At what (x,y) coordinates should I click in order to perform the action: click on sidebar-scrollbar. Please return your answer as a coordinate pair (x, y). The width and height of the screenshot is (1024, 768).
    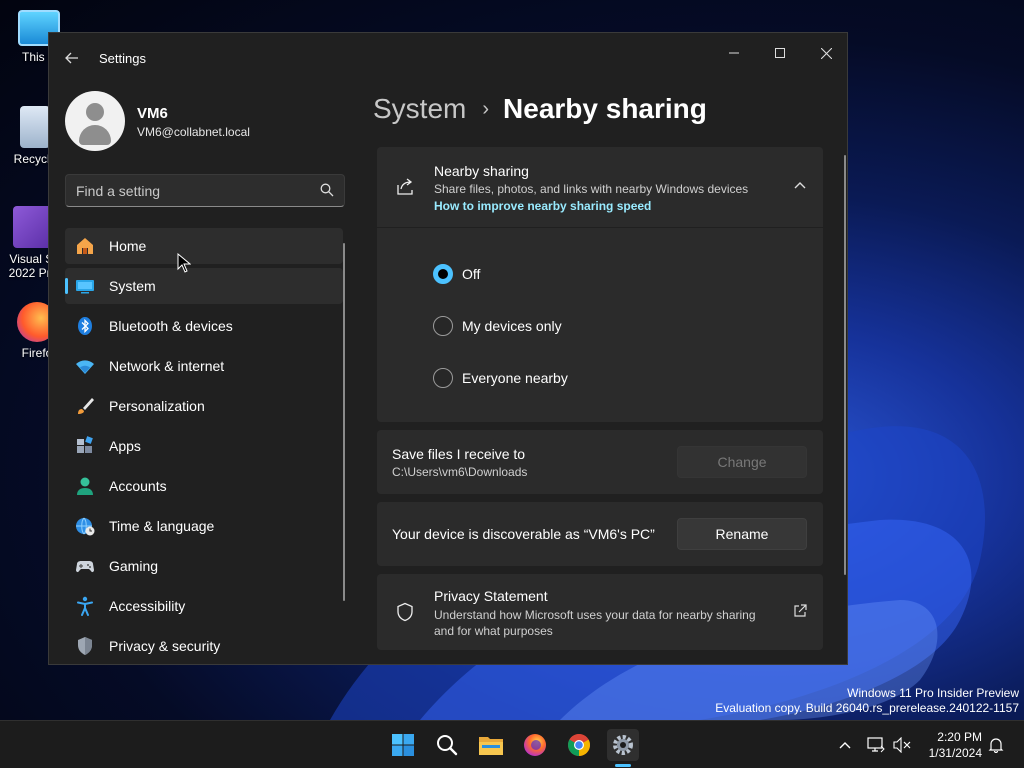
    Looking at the image, I should click on (344, 422).